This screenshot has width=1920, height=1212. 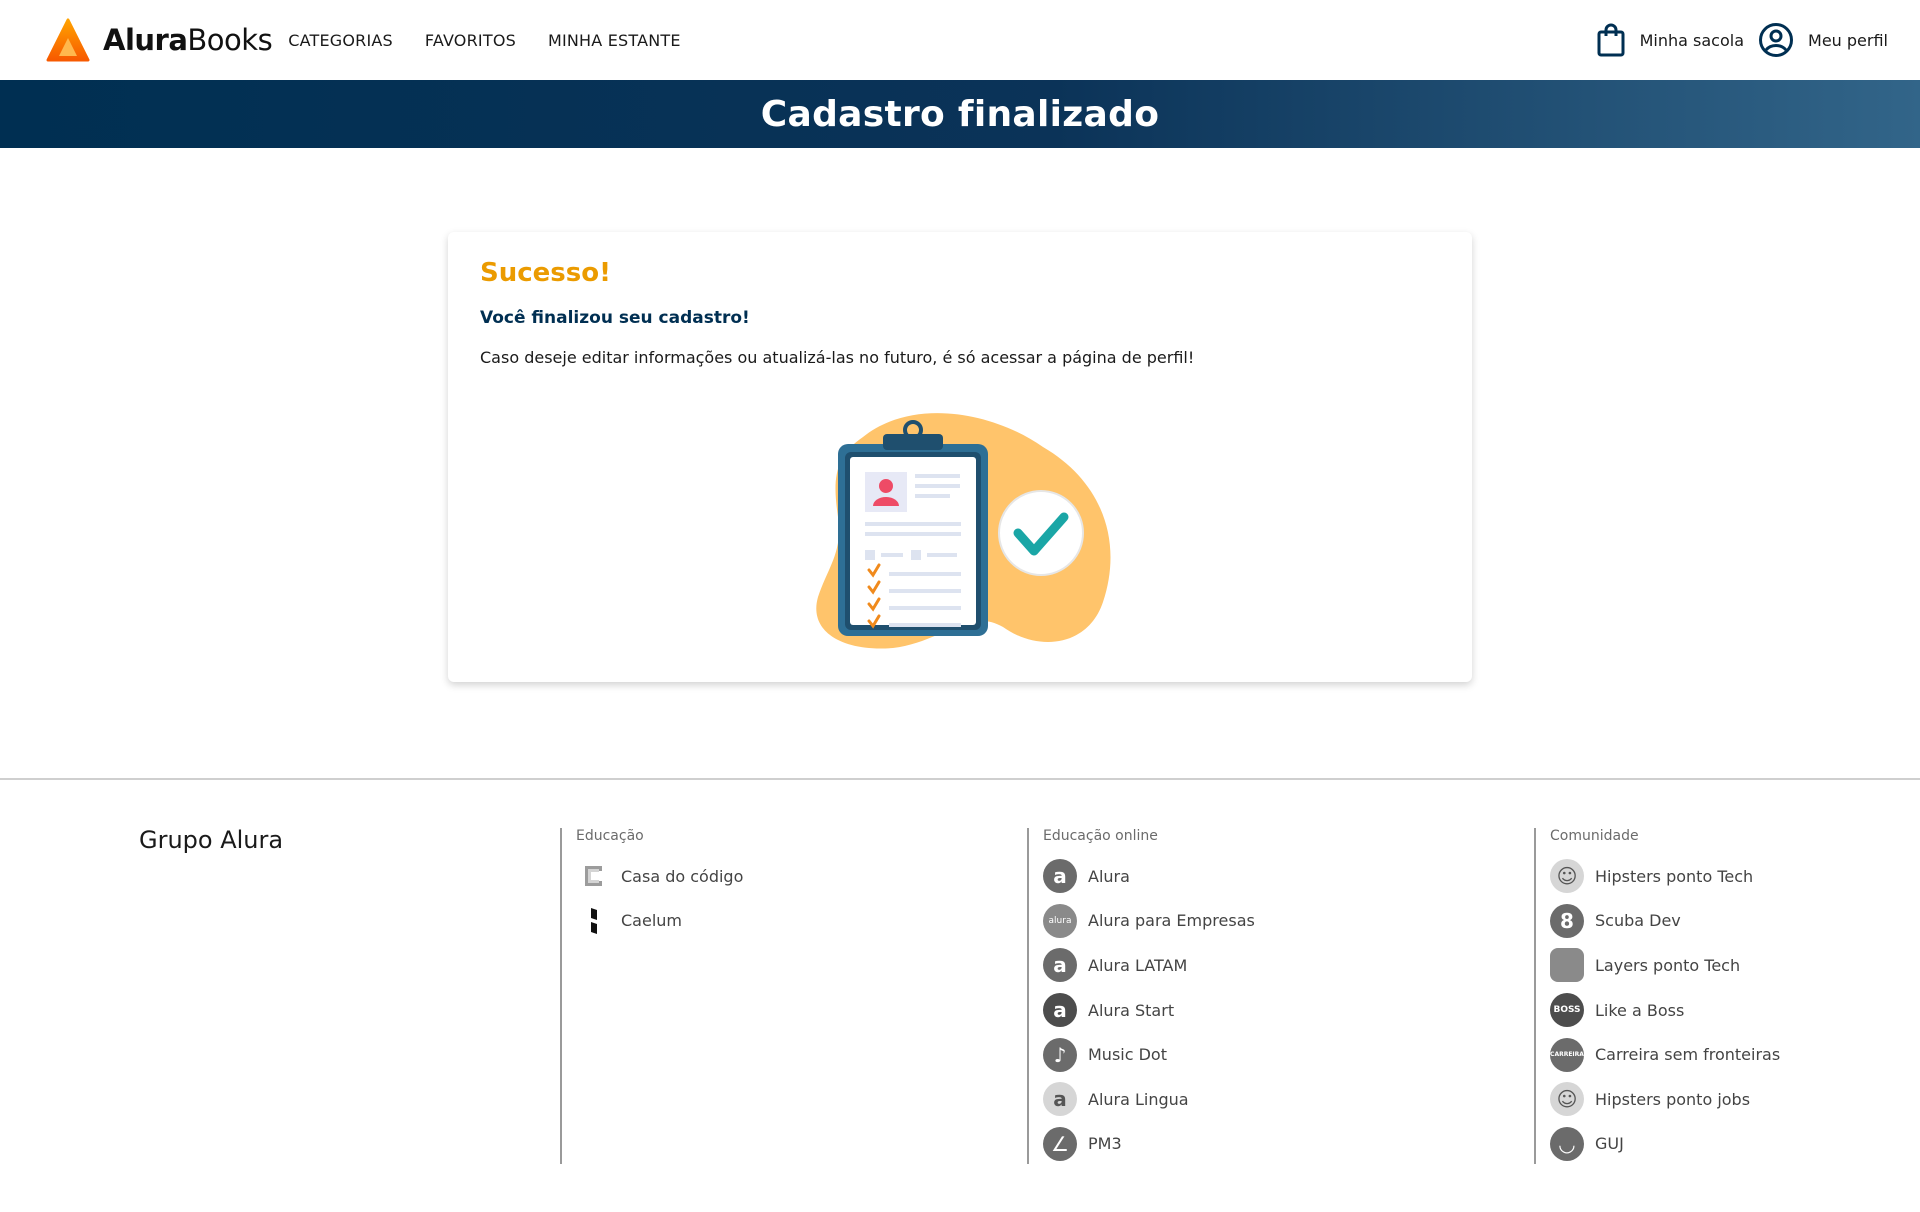 I want to click on footer-link-label: Alura para Empresas, so click(x=1171, y=921).